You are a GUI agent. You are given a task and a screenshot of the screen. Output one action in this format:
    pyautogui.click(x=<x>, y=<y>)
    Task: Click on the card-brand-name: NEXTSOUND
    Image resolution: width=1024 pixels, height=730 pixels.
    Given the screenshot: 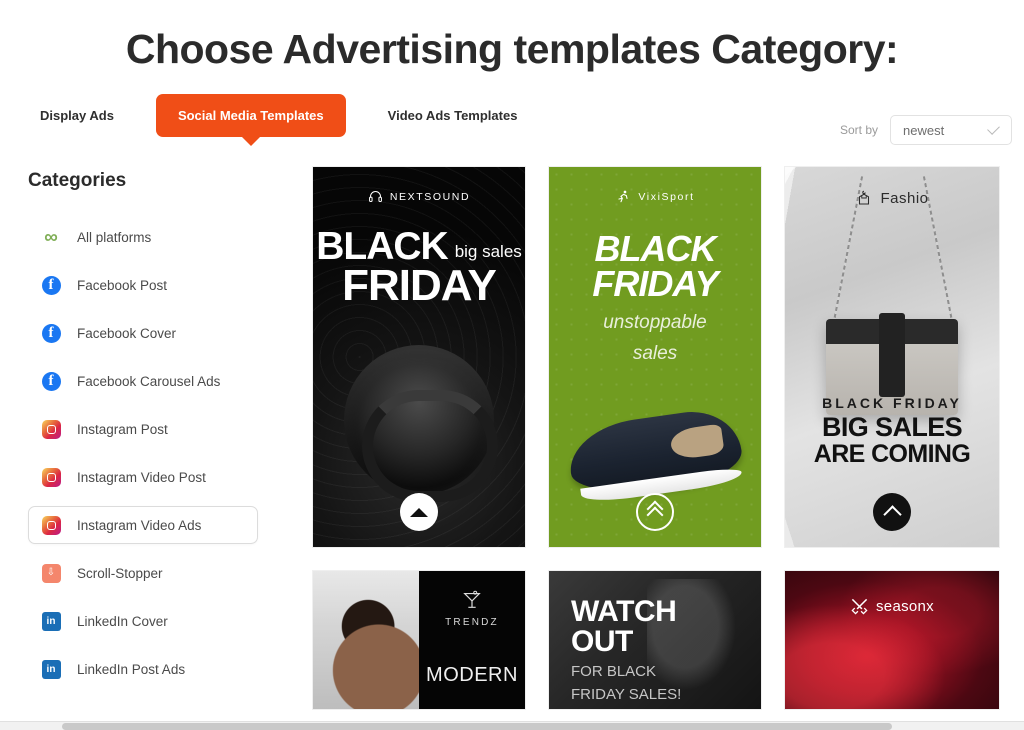 What is the action you would take?
    pyautogui.click(x=430, y=196)
    